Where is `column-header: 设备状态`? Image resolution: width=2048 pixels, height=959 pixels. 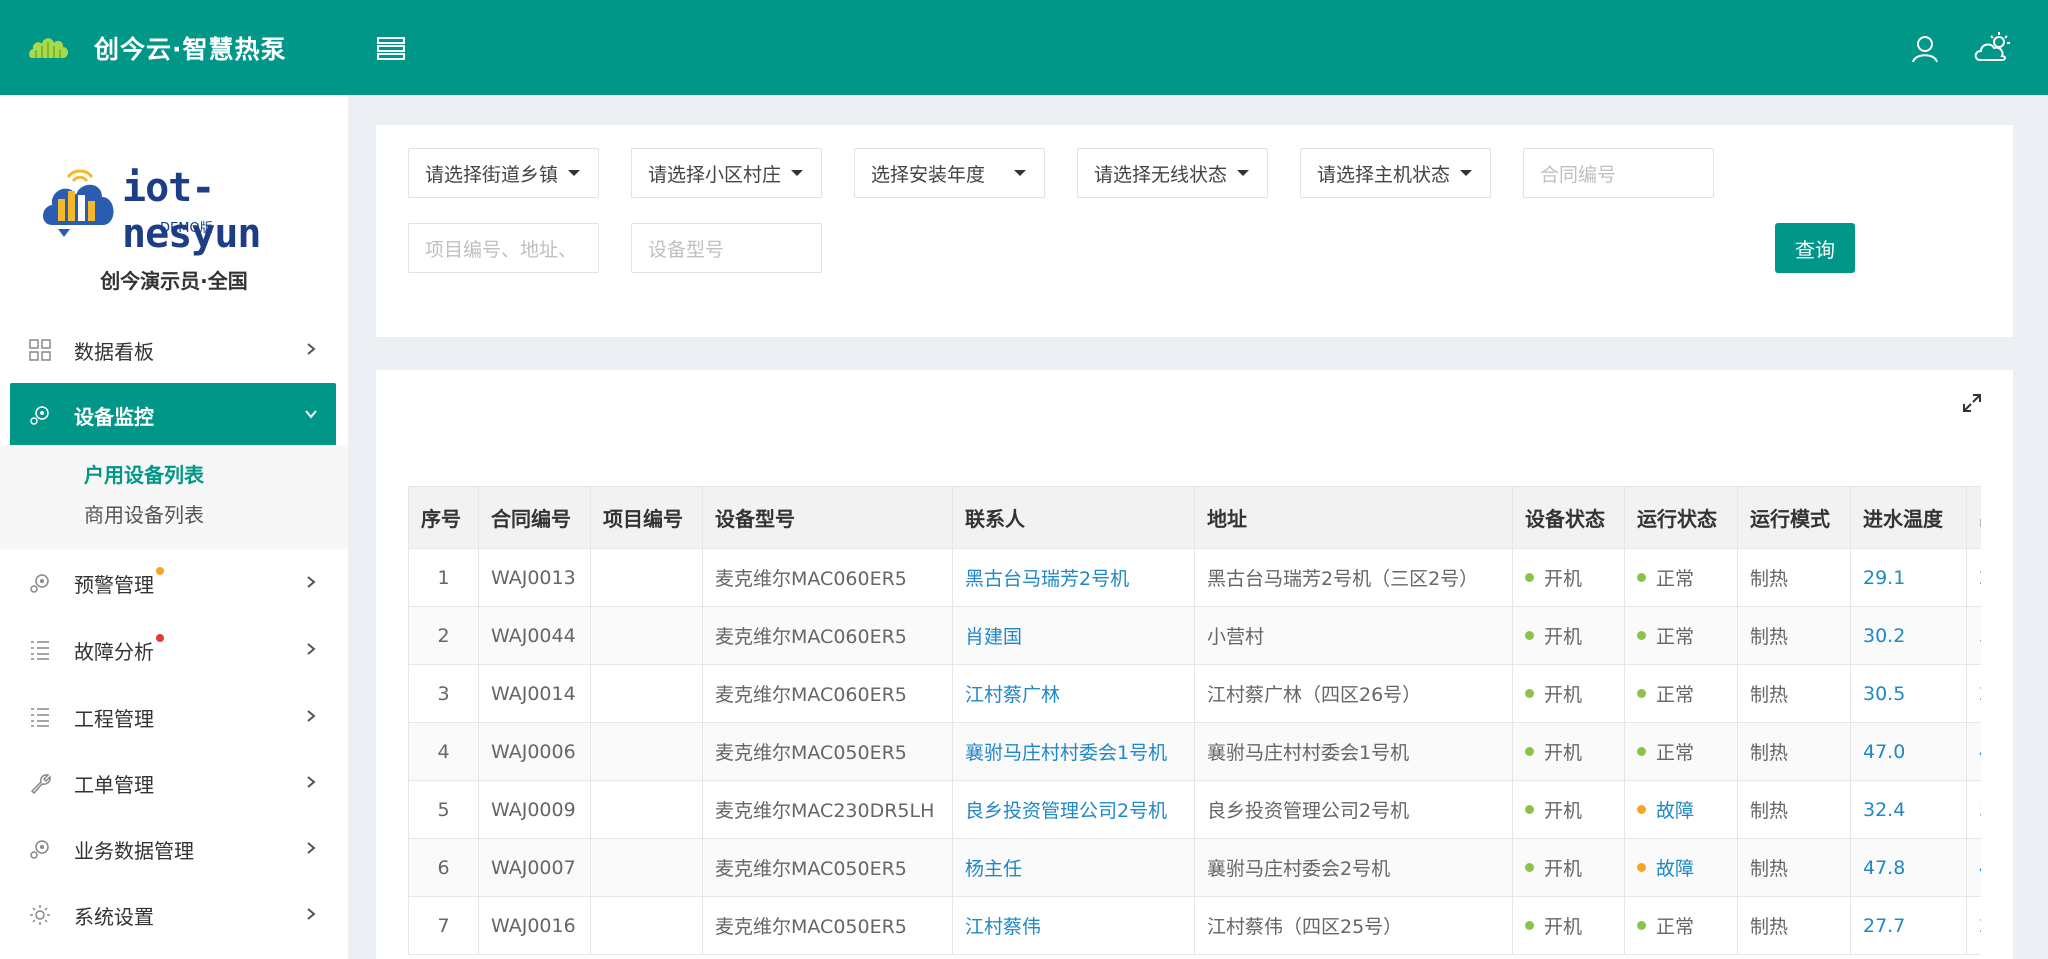 column-header: 设备状态 is located at coordinates (1568, 517).